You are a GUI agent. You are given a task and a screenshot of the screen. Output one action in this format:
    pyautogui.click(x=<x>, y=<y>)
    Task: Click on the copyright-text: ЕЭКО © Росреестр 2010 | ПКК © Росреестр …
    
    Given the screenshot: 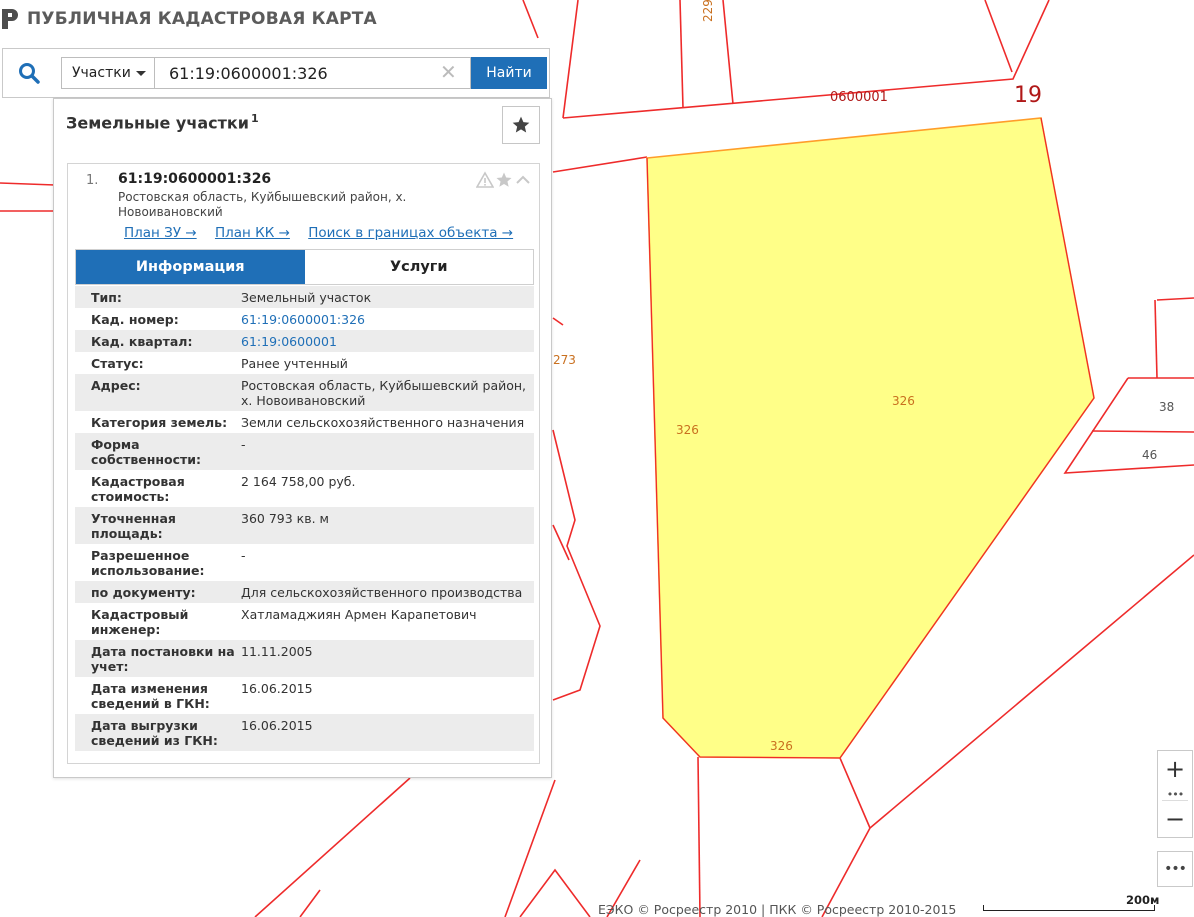 What is the action you would take?
    pyautogui.click(x=777, y=909)
    